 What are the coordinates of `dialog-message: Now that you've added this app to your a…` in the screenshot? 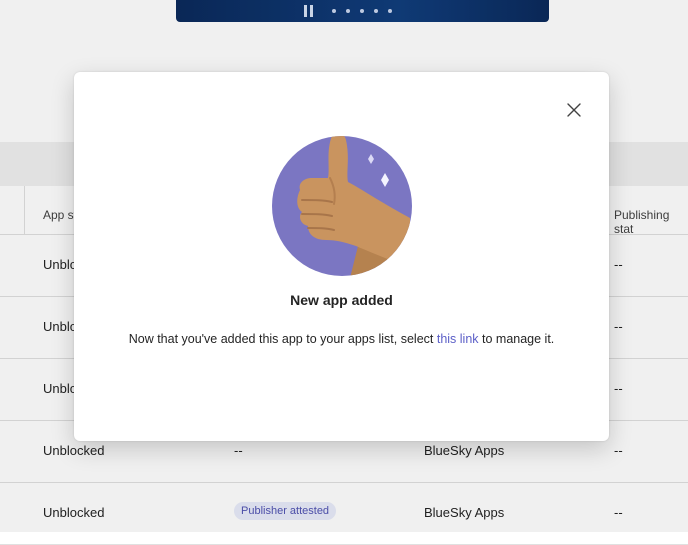 It's located at (341, 339).